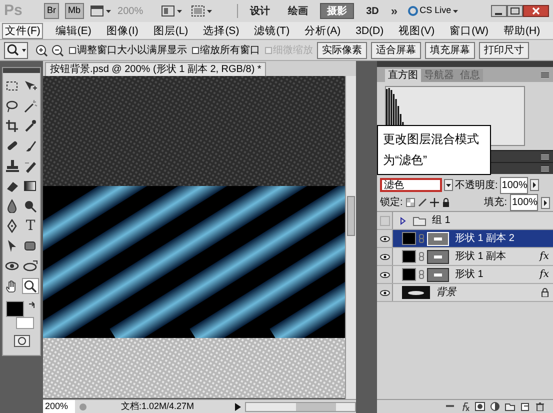 Image resolution: width=553 pixels, height=413 pixels. Describe the element at coordinates (221, 30) in the screenshot. I see `menu-item: 选择(S)` at that location.